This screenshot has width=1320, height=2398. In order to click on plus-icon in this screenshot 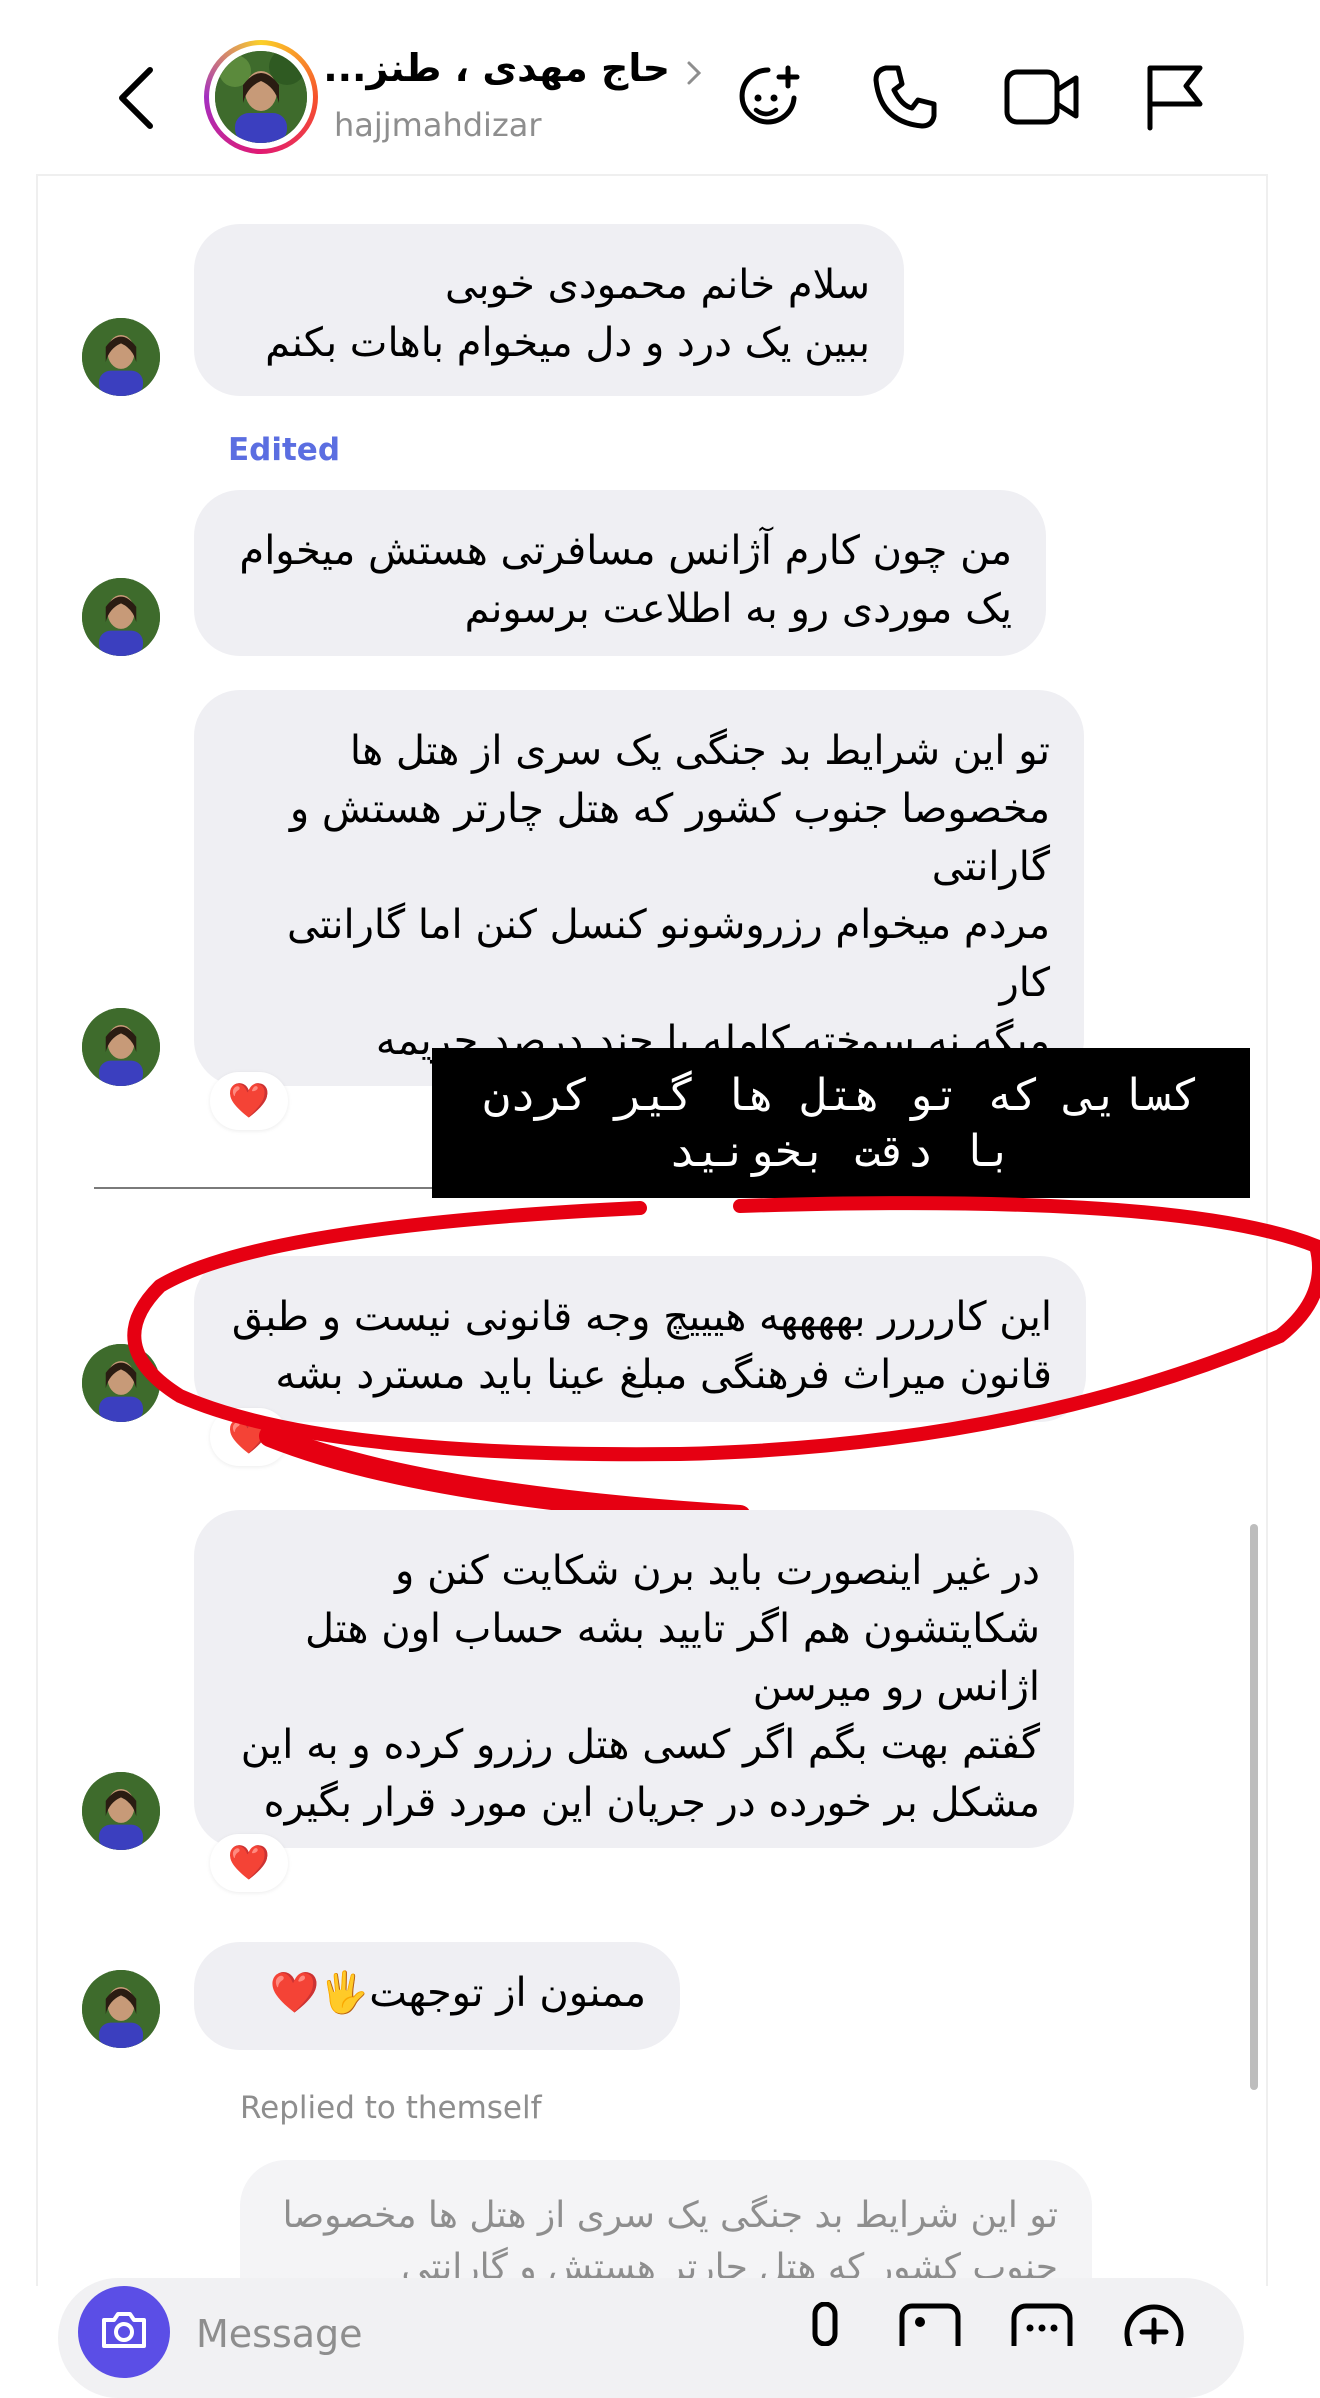, I will do `click(1154, 2324)`.